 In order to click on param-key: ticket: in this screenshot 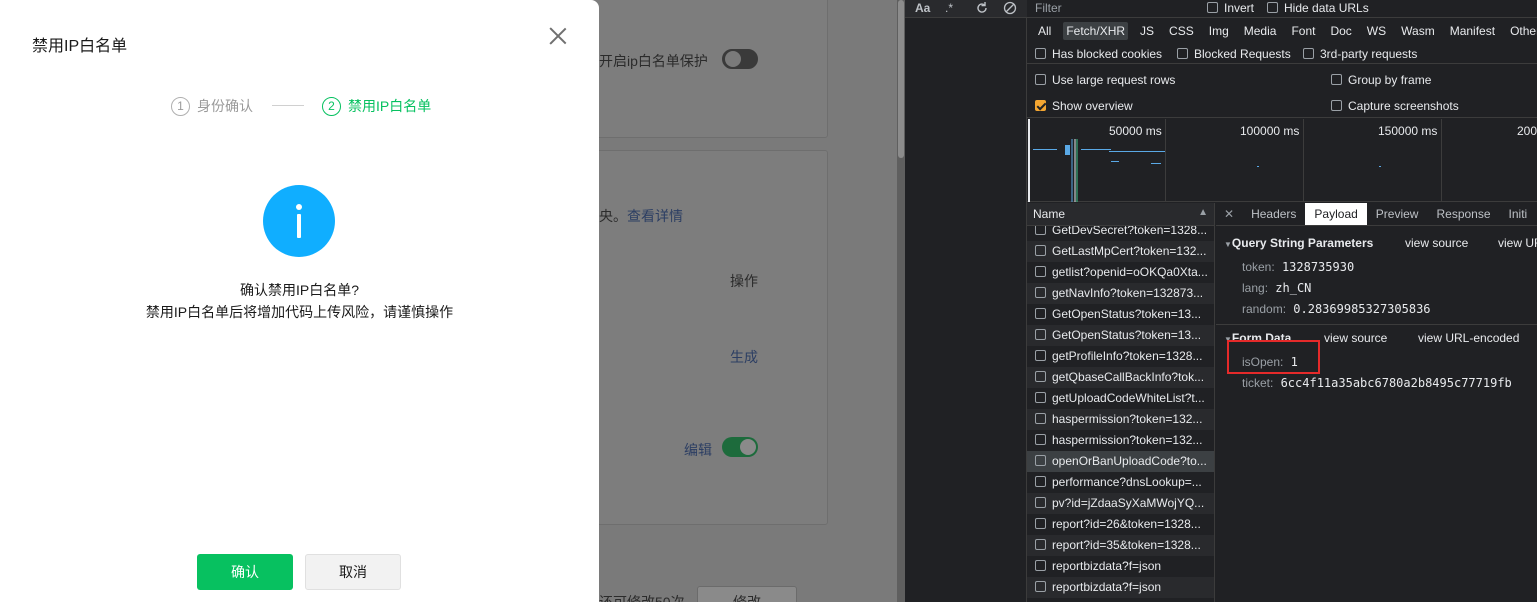, I will do `click(1258, 383)`.